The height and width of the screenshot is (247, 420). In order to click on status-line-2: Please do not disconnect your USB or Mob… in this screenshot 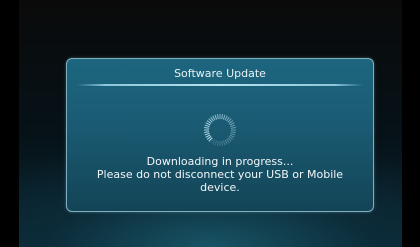, I will do `click(220, 174)`.